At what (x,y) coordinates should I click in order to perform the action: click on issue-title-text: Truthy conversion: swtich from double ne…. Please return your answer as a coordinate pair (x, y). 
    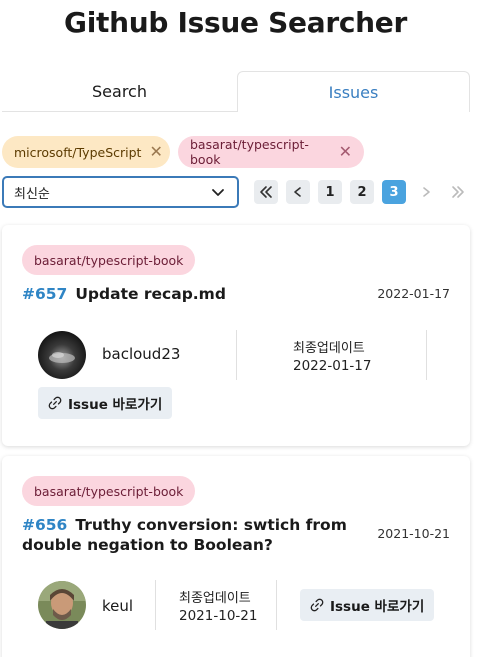
    Looking at the image, I should click on (184, 535).